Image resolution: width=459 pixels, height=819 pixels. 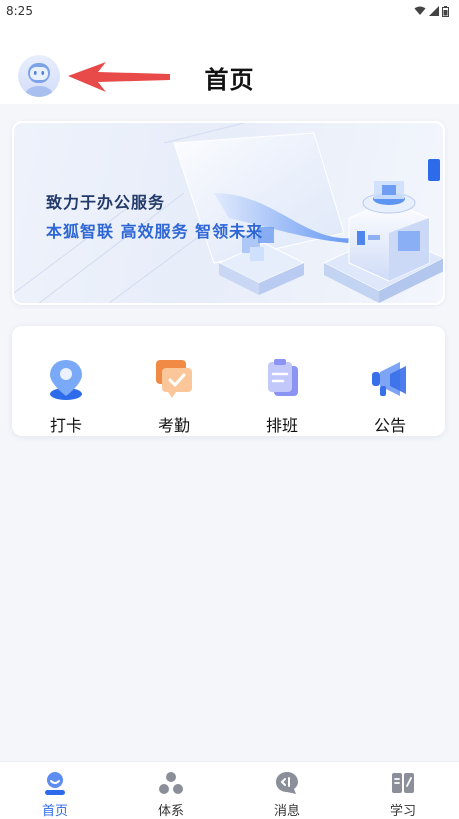 I want to click on signal-icon, so click(x=434, y=11).